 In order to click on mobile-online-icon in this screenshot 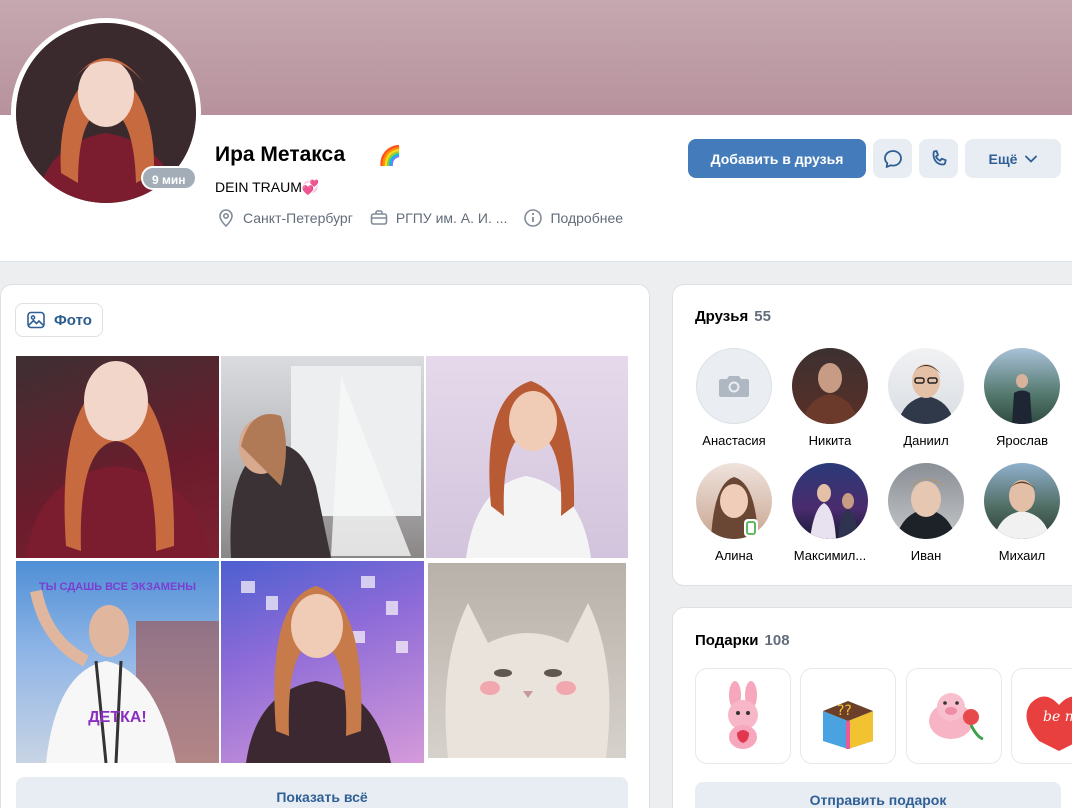, I will do `click(751, 528)`.